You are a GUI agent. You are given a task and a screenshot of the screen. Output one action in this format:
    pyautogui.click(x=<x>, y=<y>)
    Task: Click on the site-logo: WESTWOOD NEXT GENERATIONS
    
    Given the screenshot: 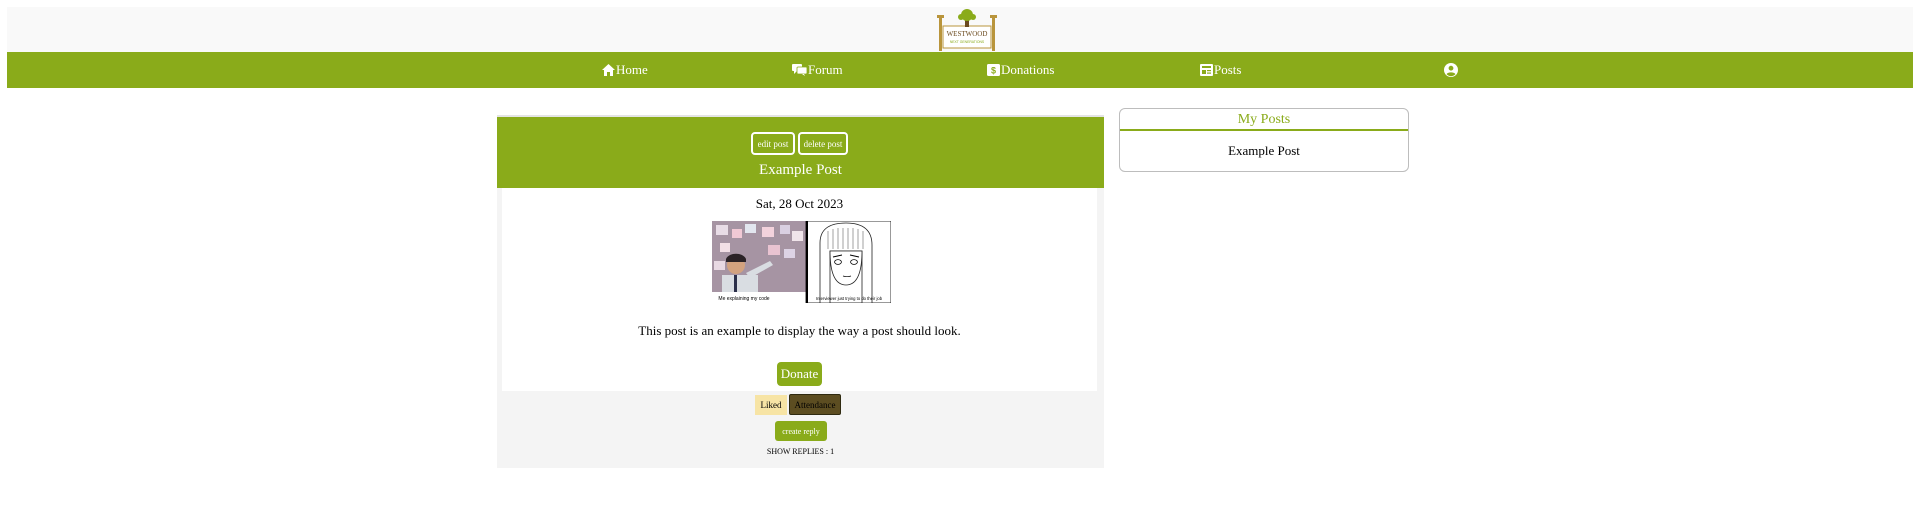 What is the action you would take?
    pyautogui.click(x=967, y=29)
    